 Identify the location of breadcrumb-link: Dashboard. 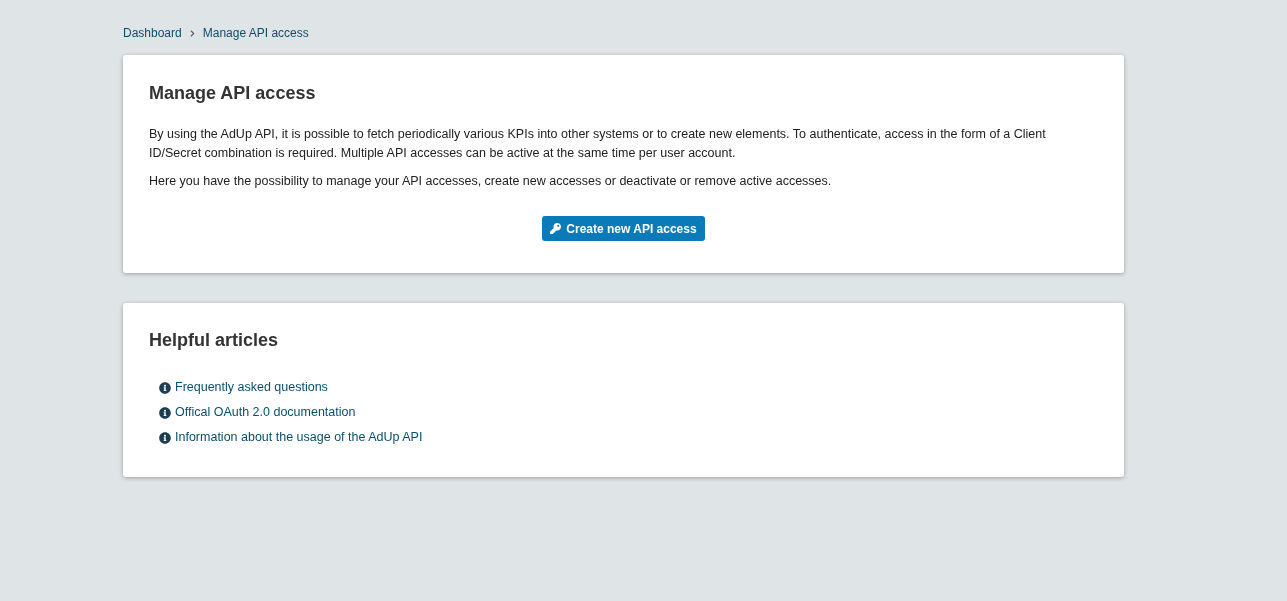
(152, 33).